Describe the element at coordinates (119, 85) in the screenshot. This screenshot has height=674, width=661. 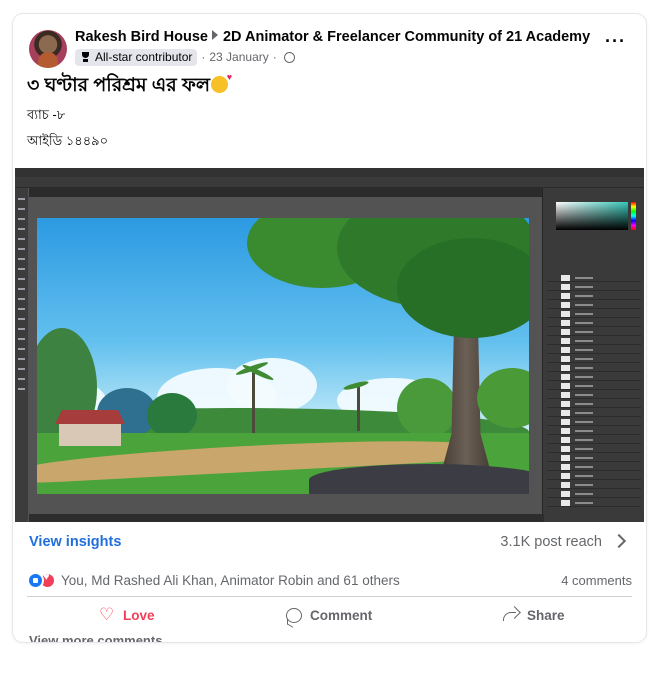
I see `post-title-text: ৩ ঘণ্টার পরিশ্রম এর ফল` at that location.